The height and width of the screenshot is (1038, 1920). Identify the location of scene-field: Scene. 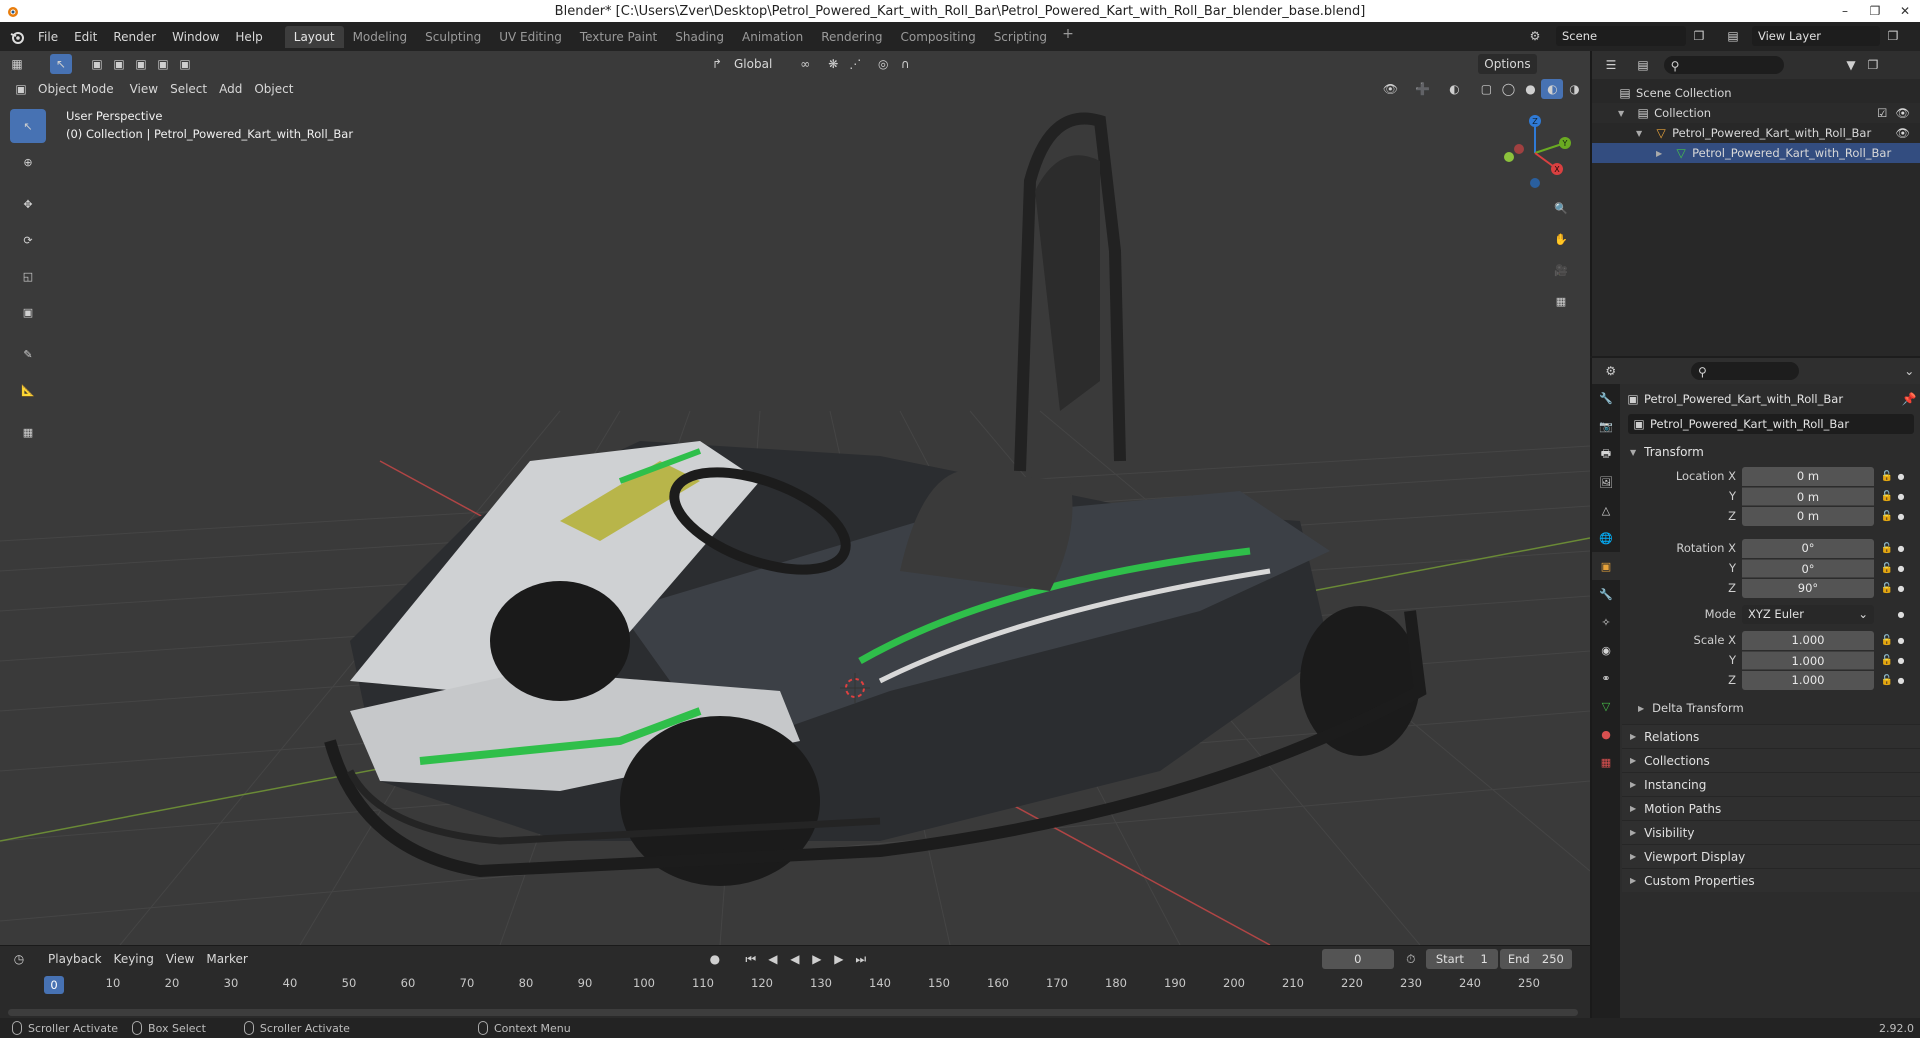
(1621, 36).